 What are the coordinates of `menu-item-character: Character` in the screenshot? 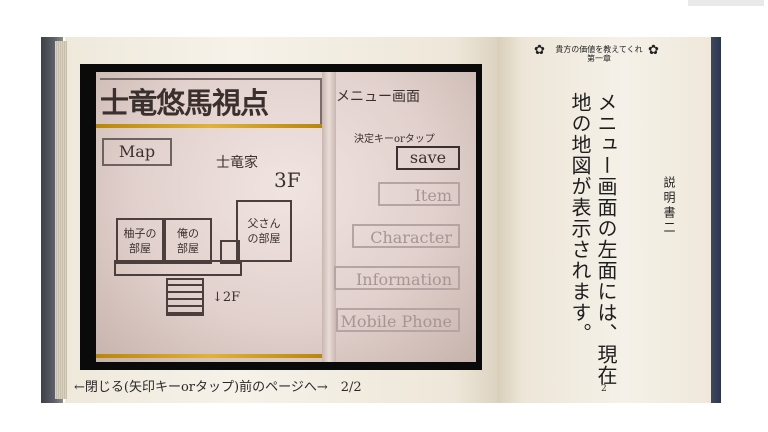 It's located at (406, 236).